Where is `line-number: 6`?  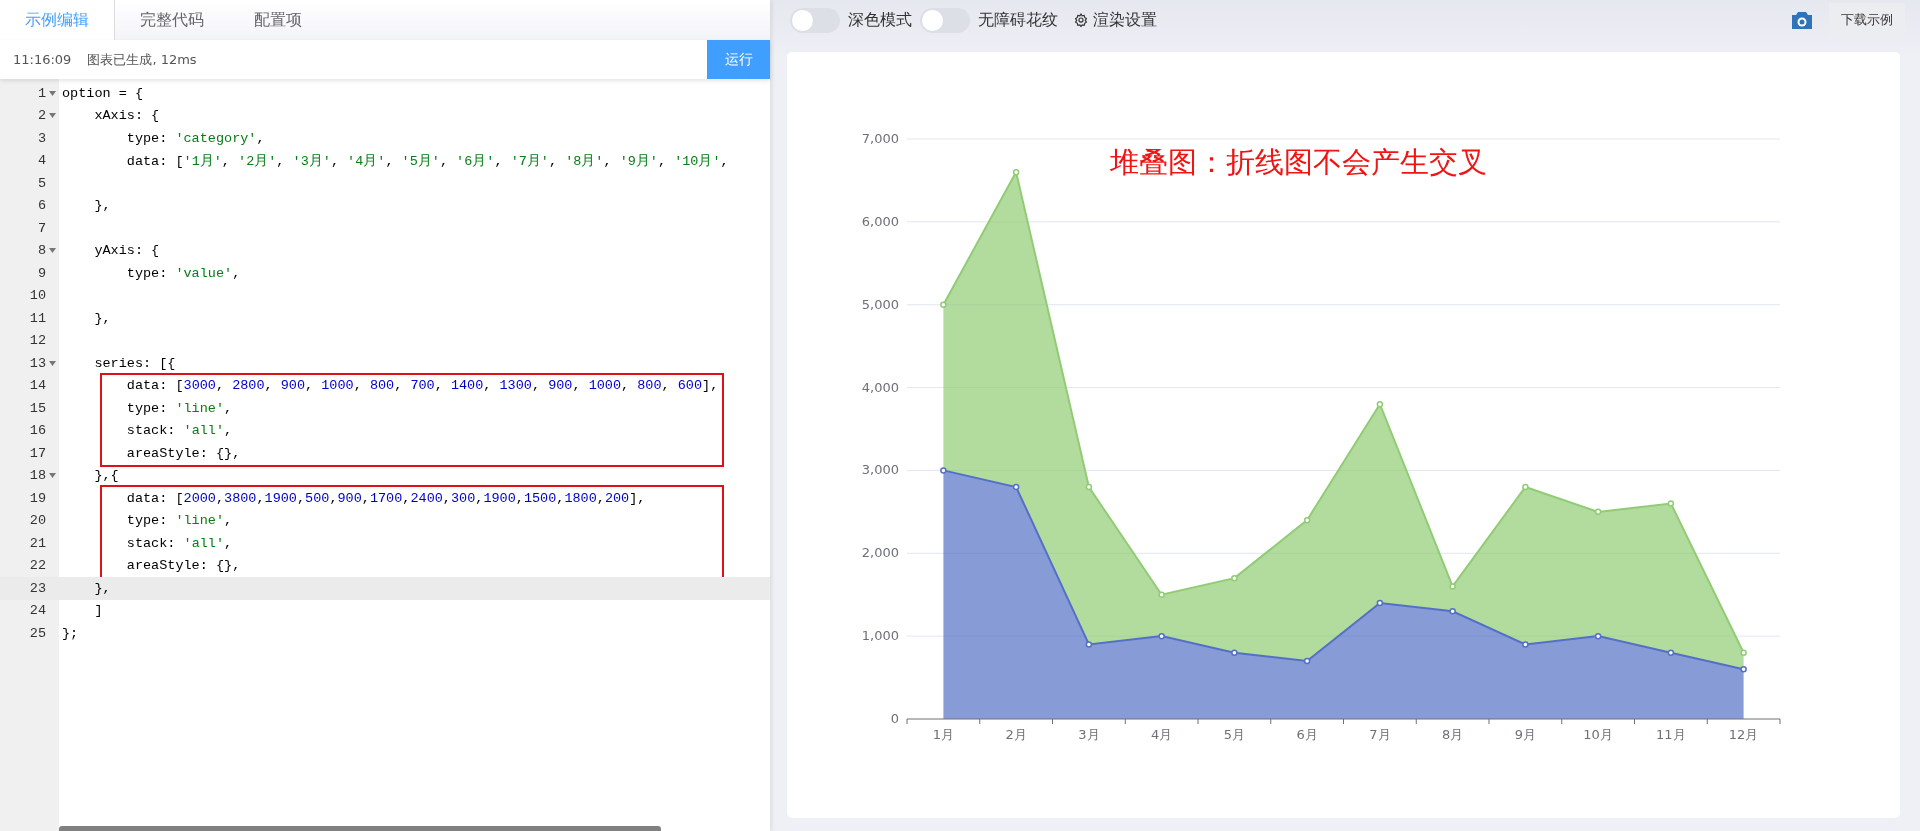 line-number: 6 is located at coordinates (41, 206).